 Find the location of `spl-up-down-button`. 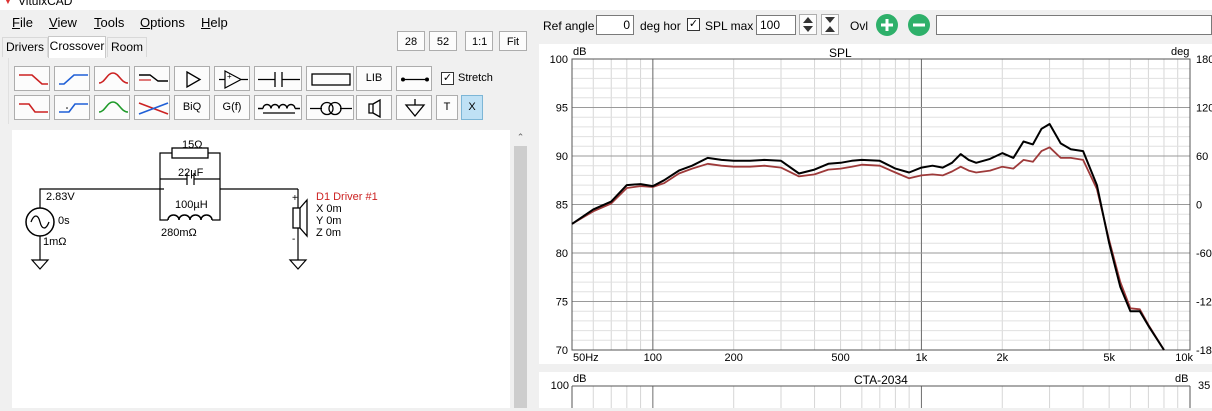

spl-up-down-button is located at coordinates (808, 24).